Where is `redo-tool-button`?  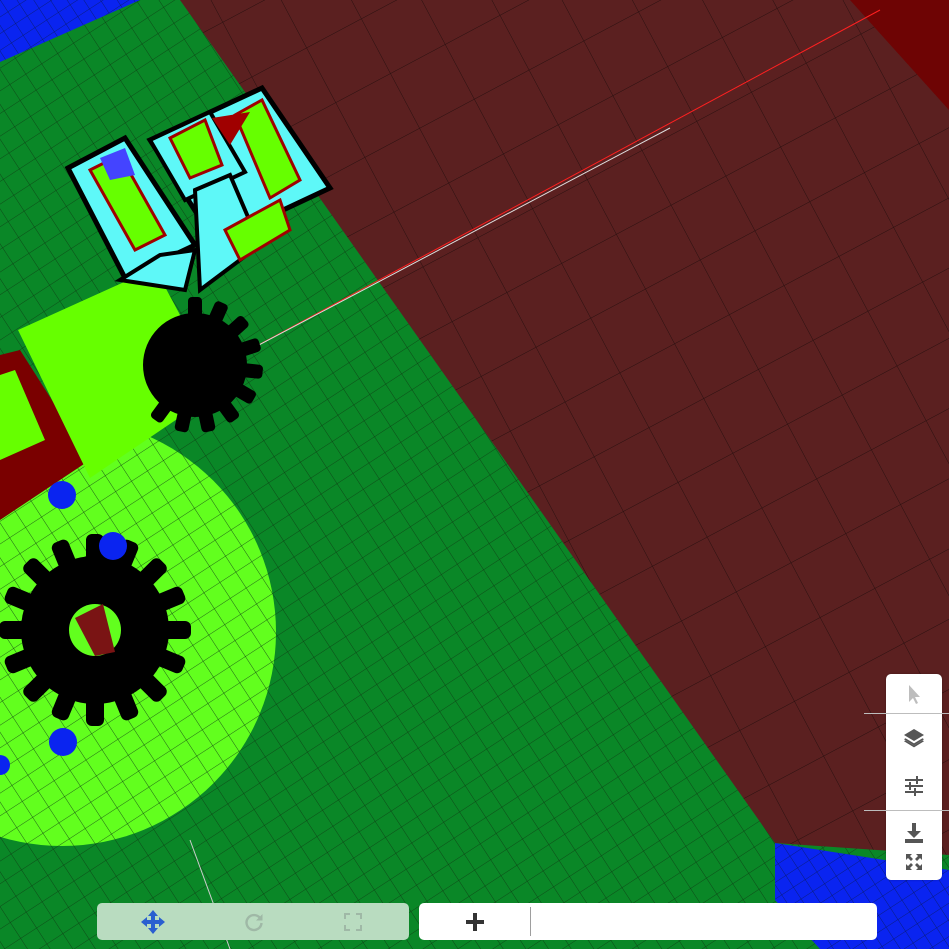 redo-tool-button is located at coordinates (254, 921).